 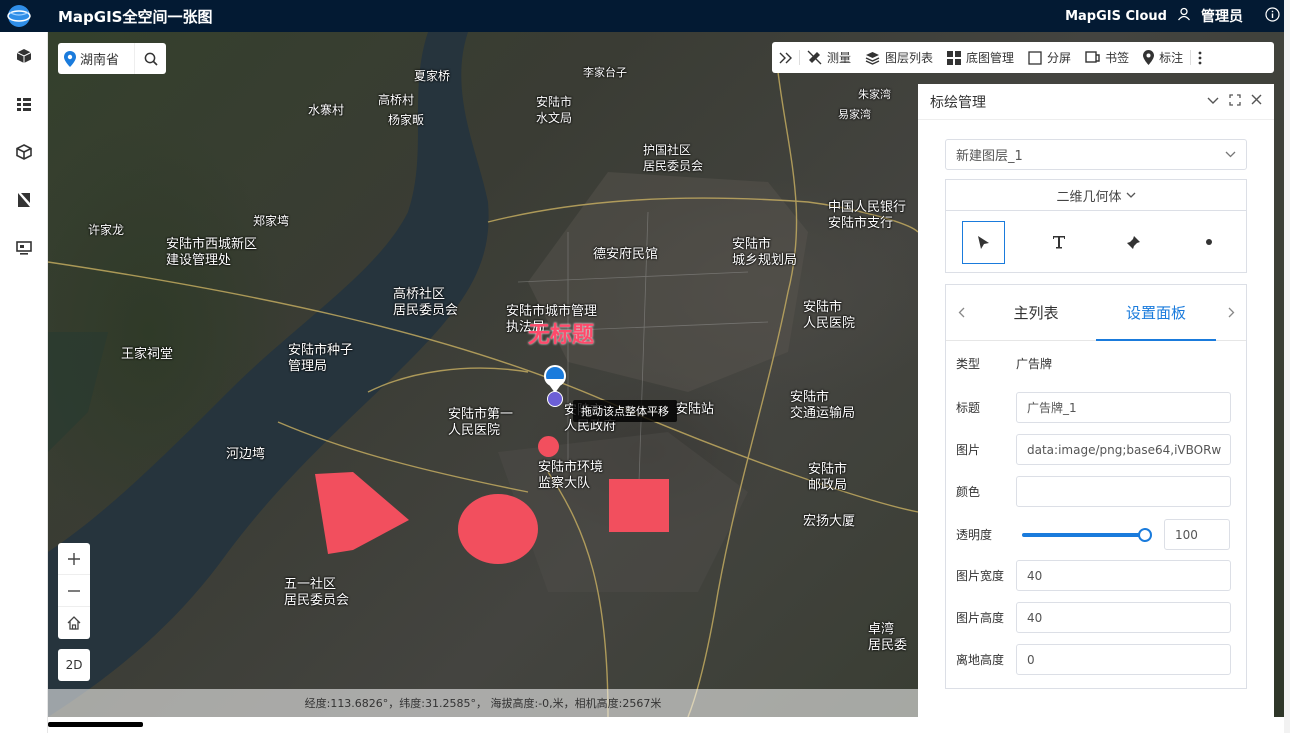 I want to click on monitor-icon, so click(x=23, y=248).